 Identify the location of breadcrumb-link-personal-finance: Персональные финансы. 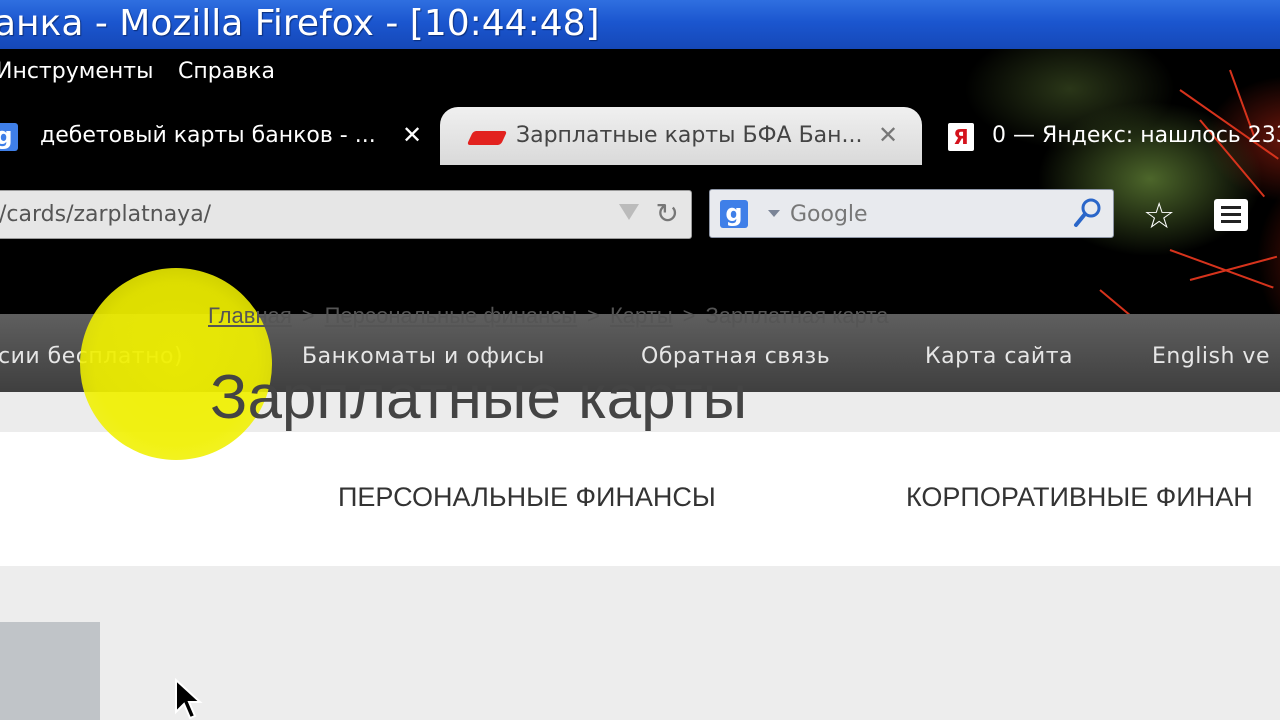
(451, 315).